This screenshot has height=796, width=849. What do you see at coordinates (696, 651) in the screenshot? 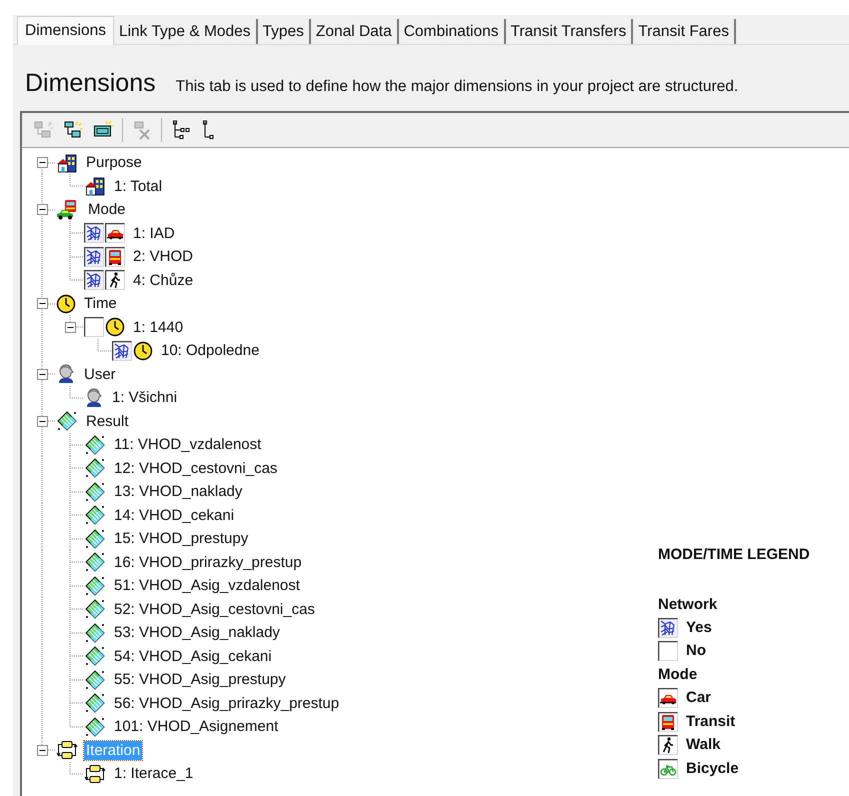
I see `legend-label: No` at bounding box center [696, 651].